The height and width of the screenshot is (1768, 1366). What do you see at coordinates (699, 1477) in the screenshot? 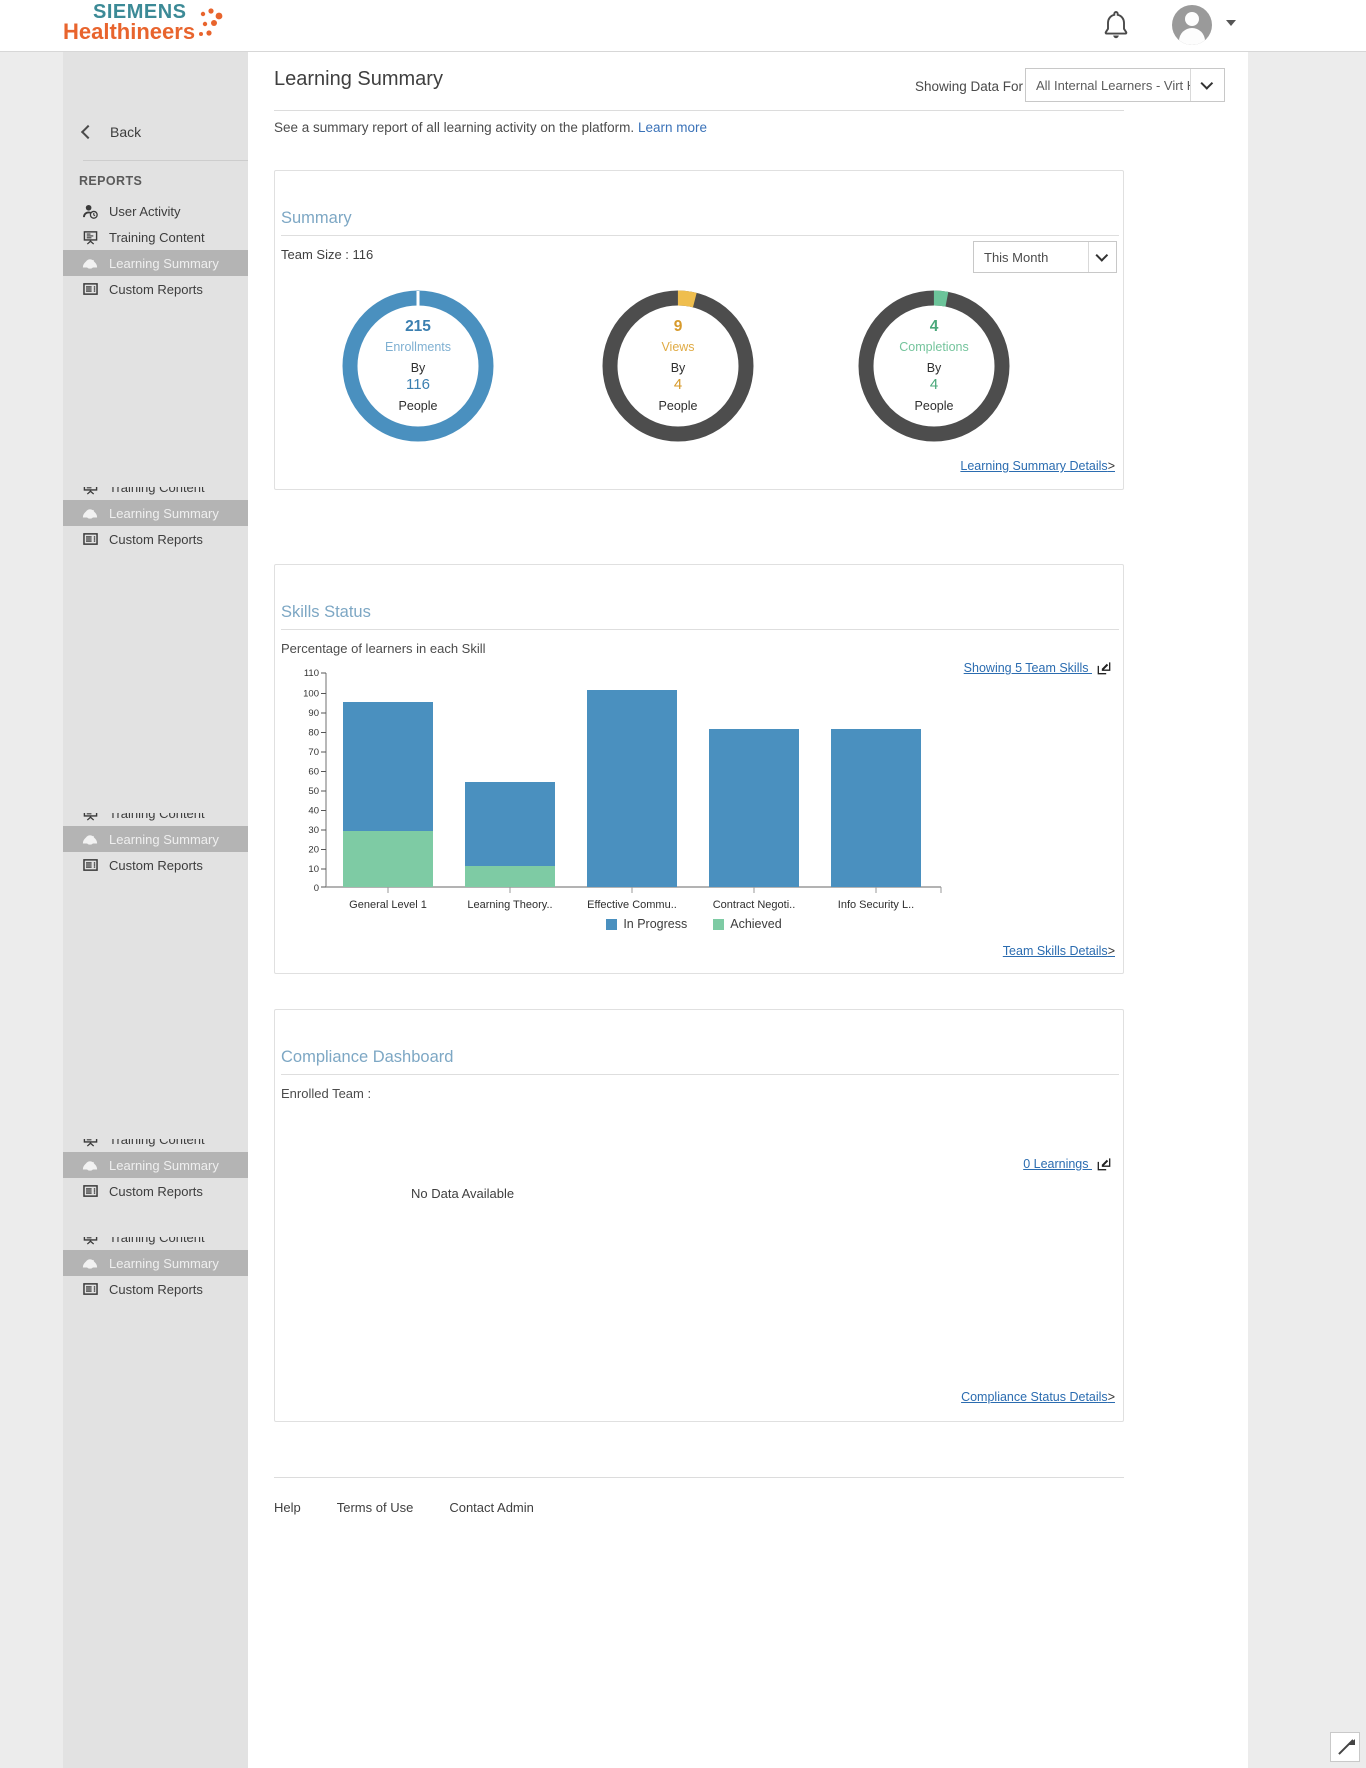
I see `footer-divider` at bounding box center [699, 1477].